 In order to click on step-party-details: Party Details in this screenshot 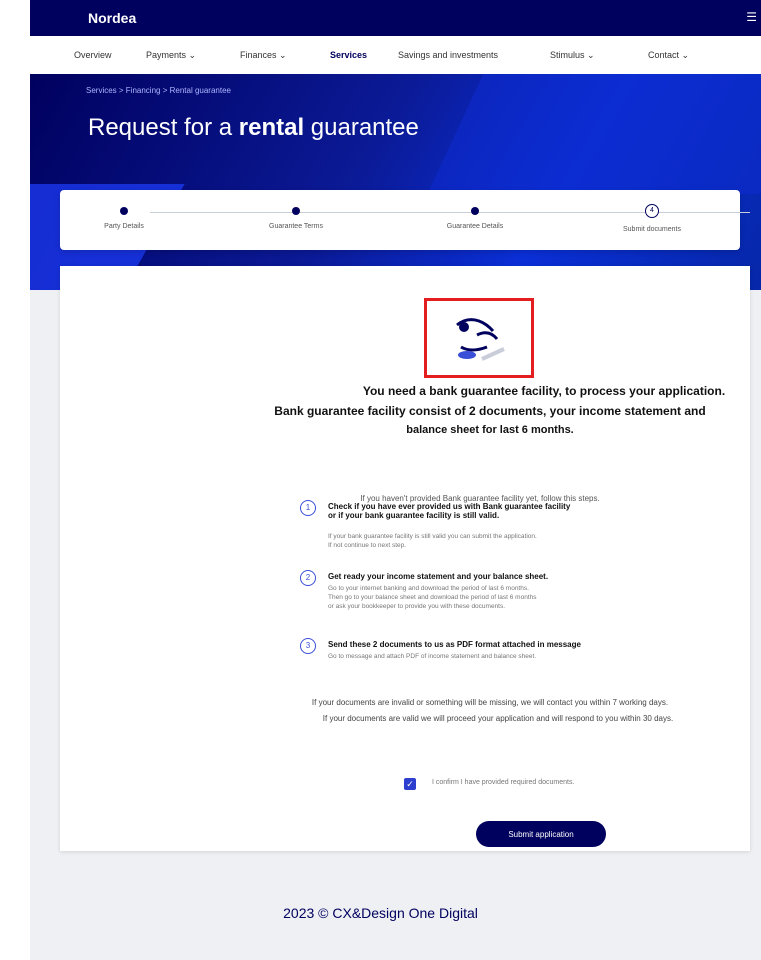, I will do `click(124, 217)`.